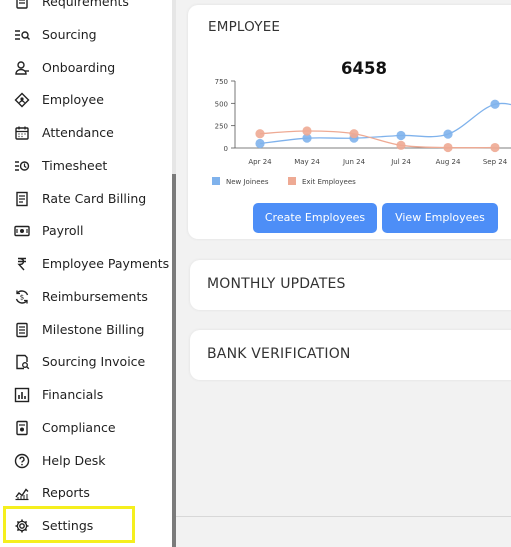 The image size is (511, 547). What do you see at coordinates (22, 67) in the screenshot?
I see `onboarding-icon` at bounding box center [22, 67].